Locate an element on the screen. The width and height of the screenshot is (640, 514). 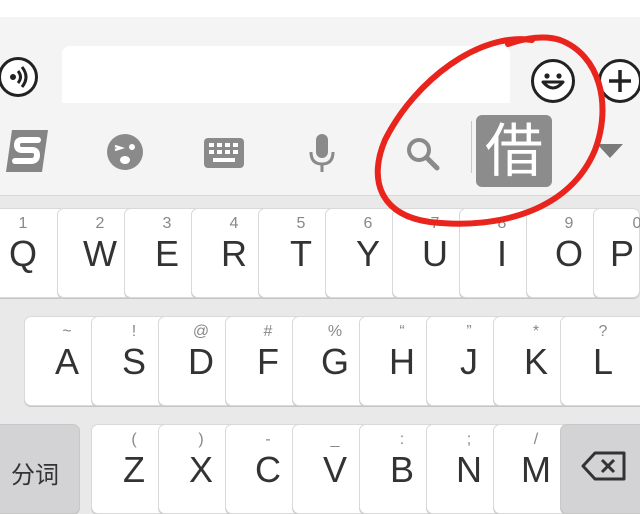
backspace-key is located at coordinates (600, 469).